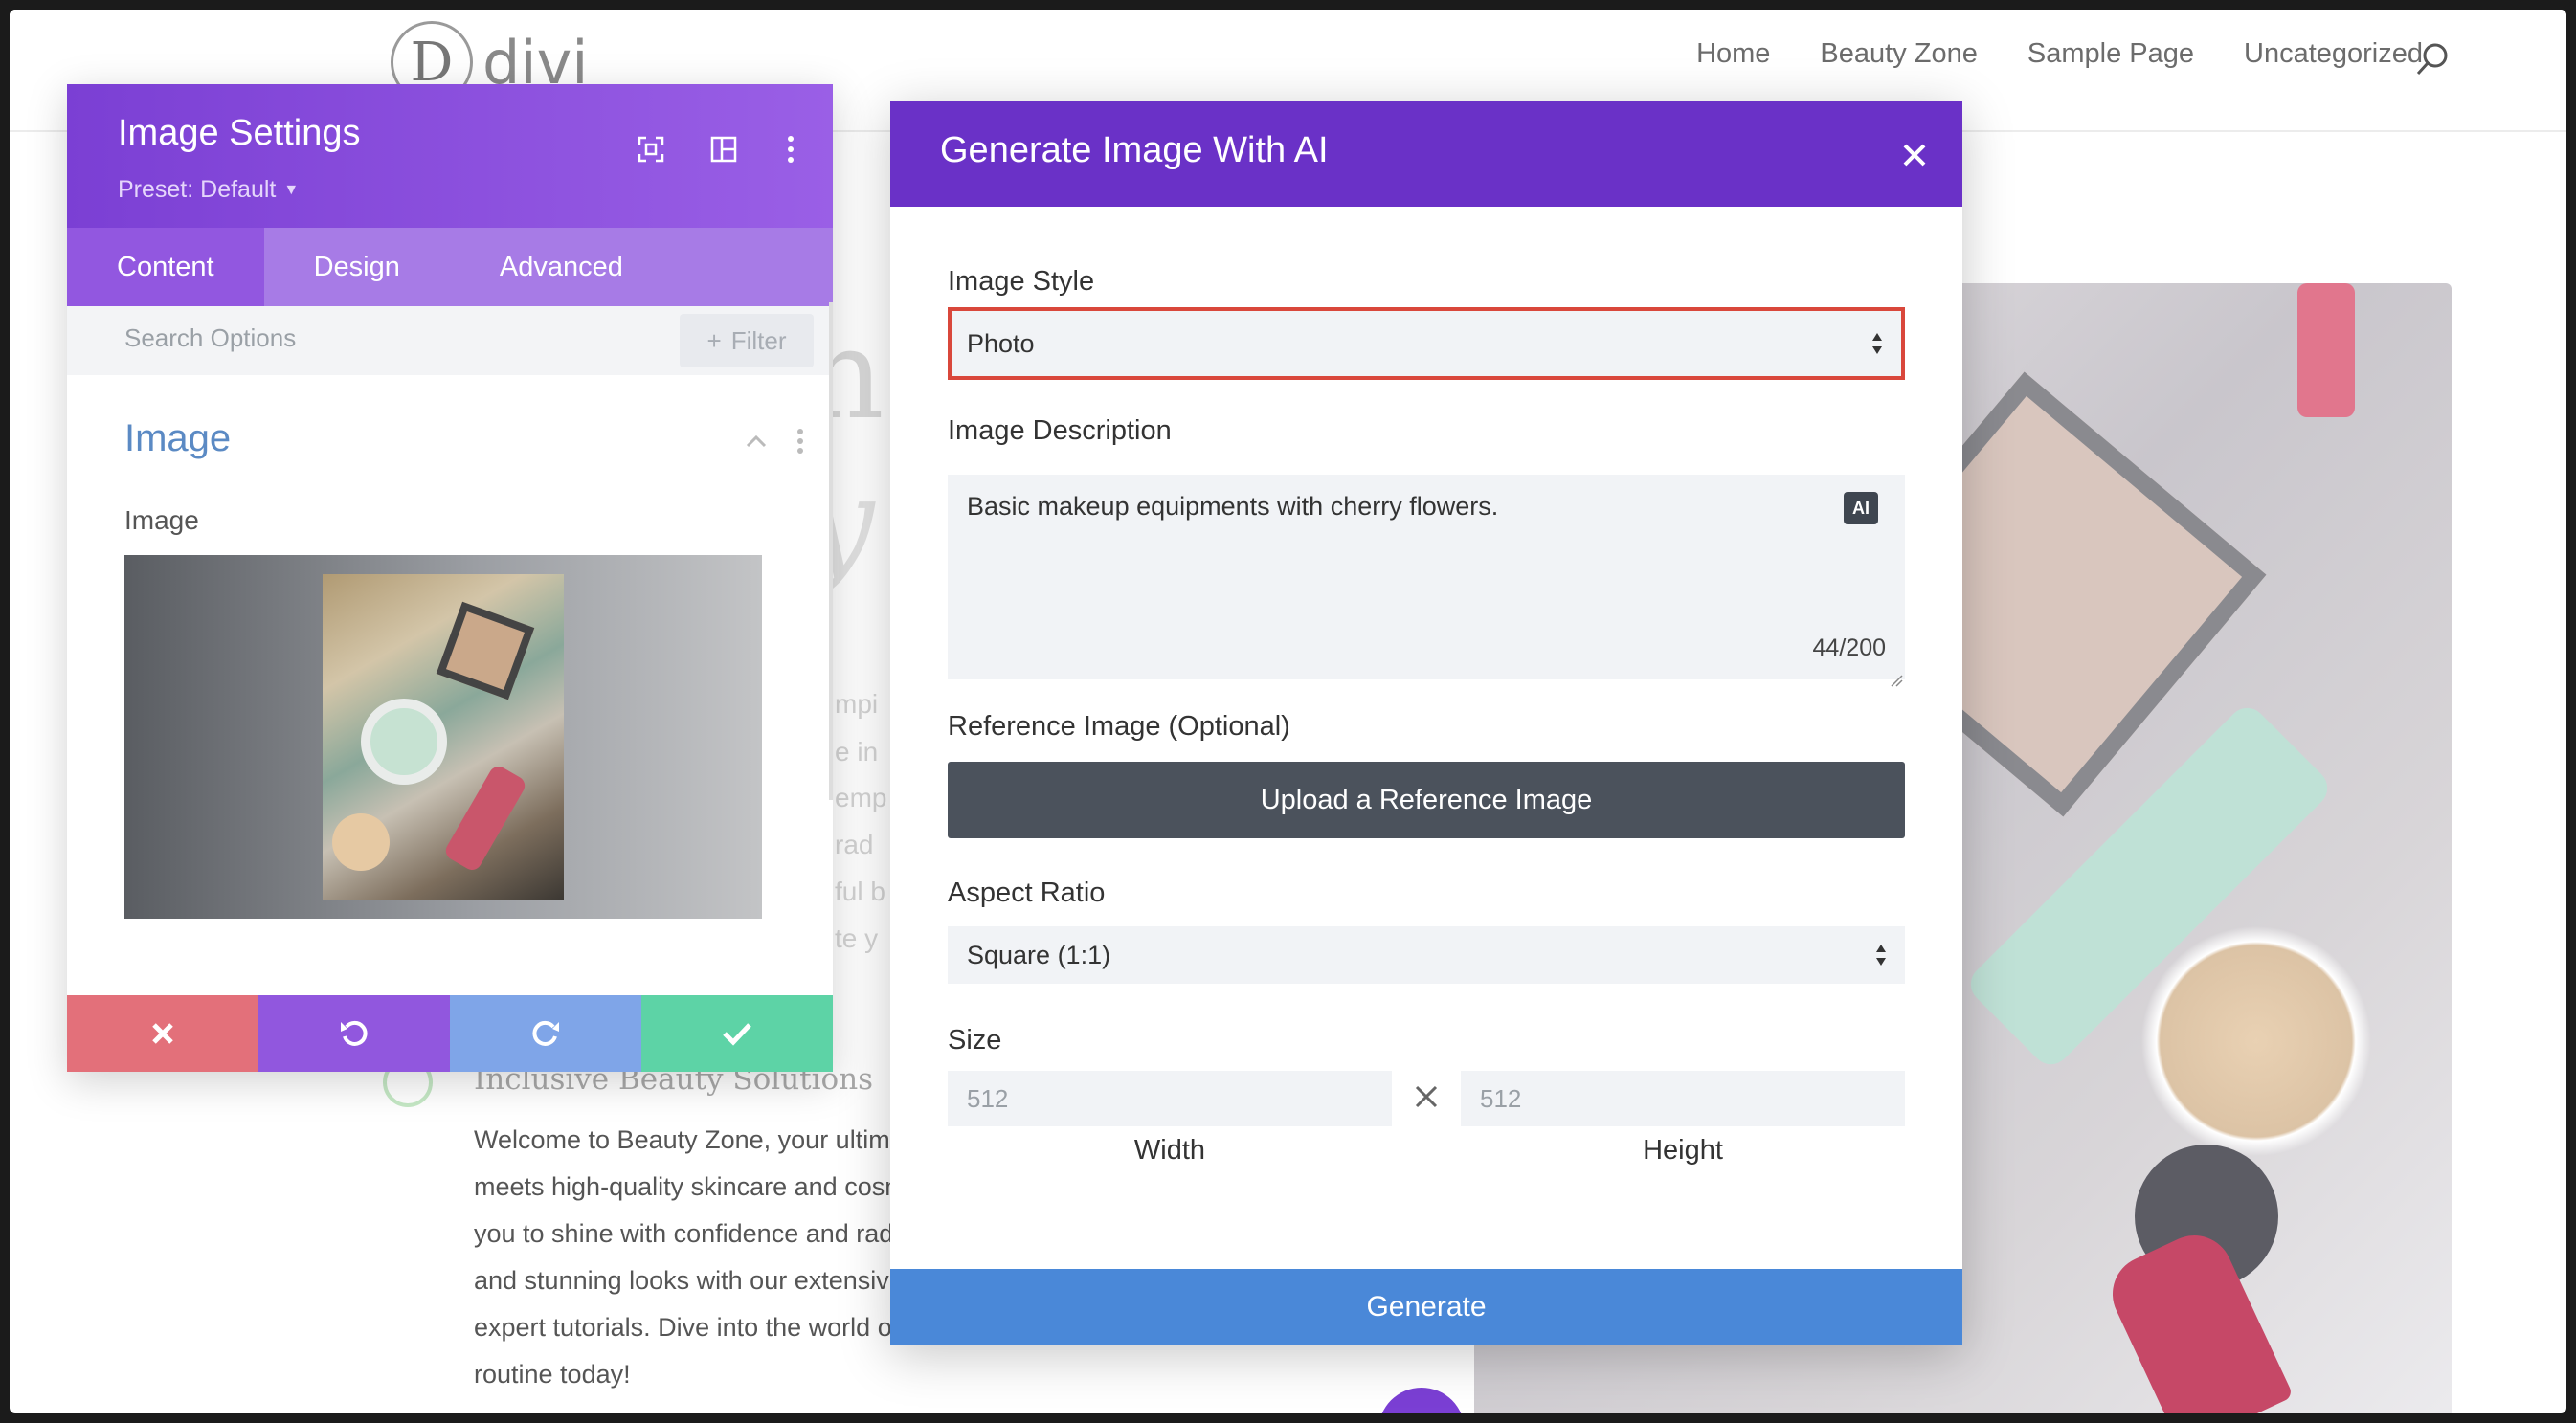  Describe the element at coordinates (1849, 647) in the screenshot. I see `character-count: 44/200` at that location.